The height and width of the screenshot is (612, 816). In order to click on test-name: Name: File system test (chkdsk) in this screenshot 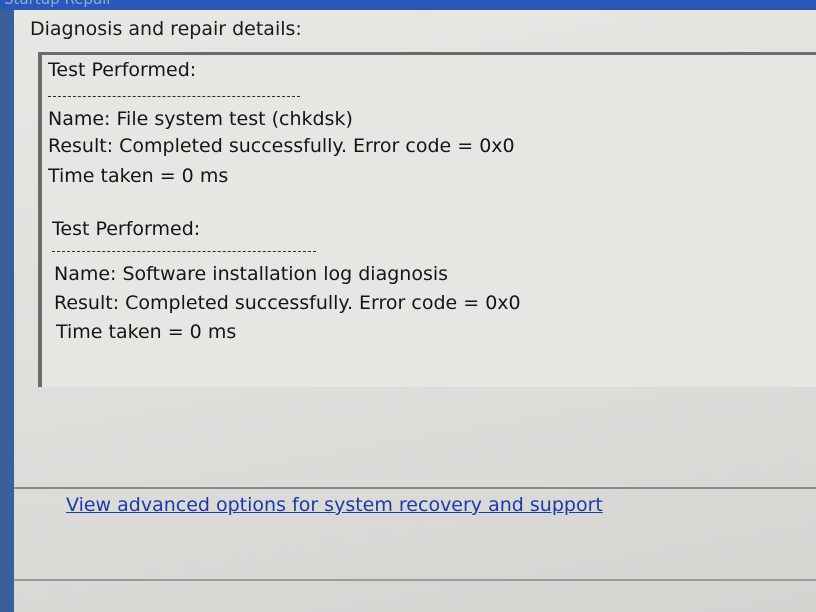, I will do `click(200, 119)`.